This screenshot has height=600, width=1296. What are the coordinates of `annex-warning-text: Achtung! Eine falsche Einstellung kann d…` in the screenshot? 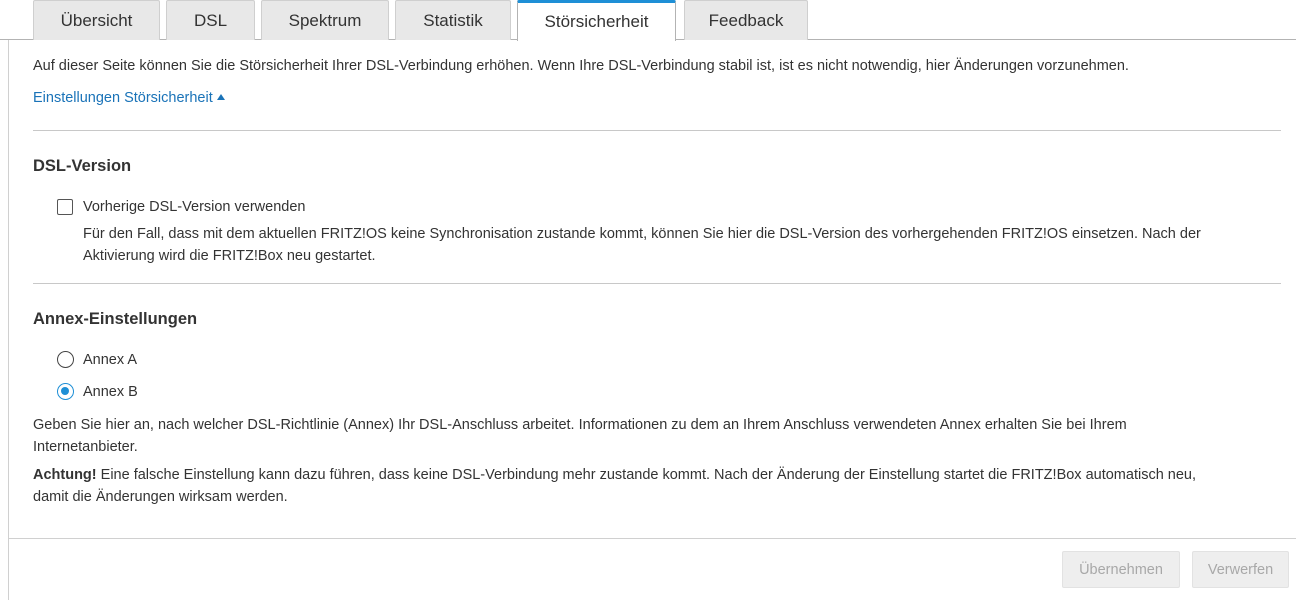 It's located at (614, 475).